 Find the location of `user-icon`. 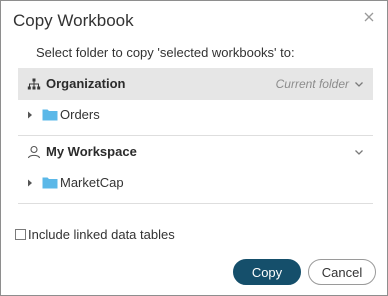

user-icon is located at coordinates (34, 152).